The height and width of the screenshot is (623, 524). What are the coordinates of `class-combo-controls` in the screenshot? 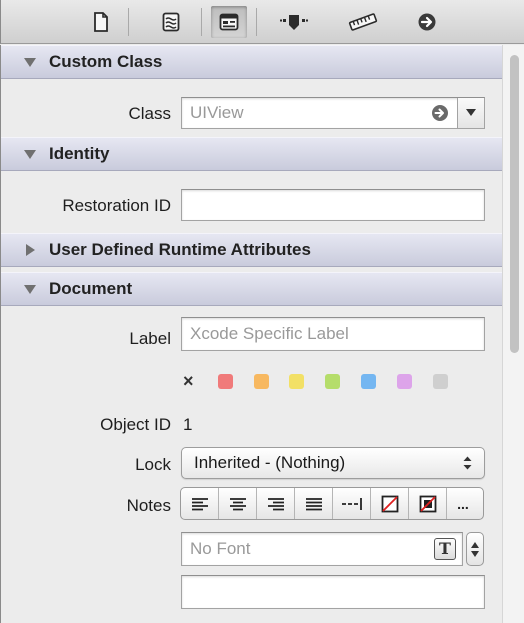 It's located at (457, 113).